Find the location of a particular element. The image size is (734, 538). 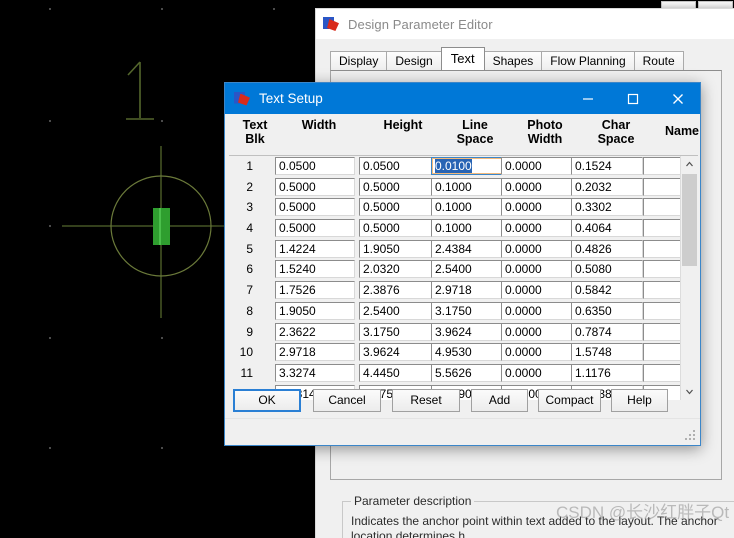

cell-height-row-4: 0.5000 is located at coordinates (399, 228).